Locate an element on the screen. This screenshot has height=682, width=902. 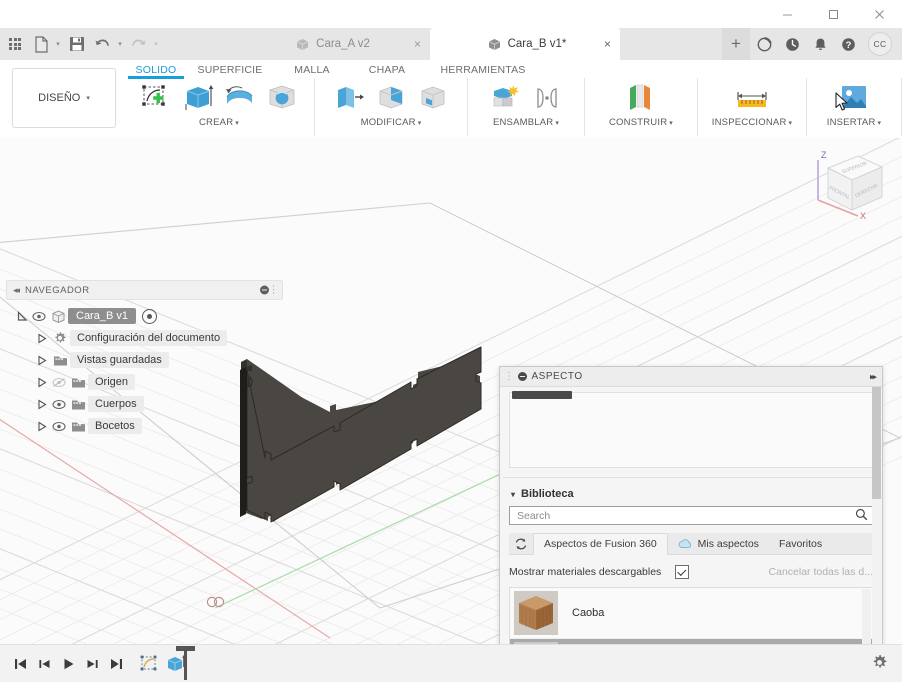
library-section-header: ▾ Biblioteca is located at coordinates (691, 492).